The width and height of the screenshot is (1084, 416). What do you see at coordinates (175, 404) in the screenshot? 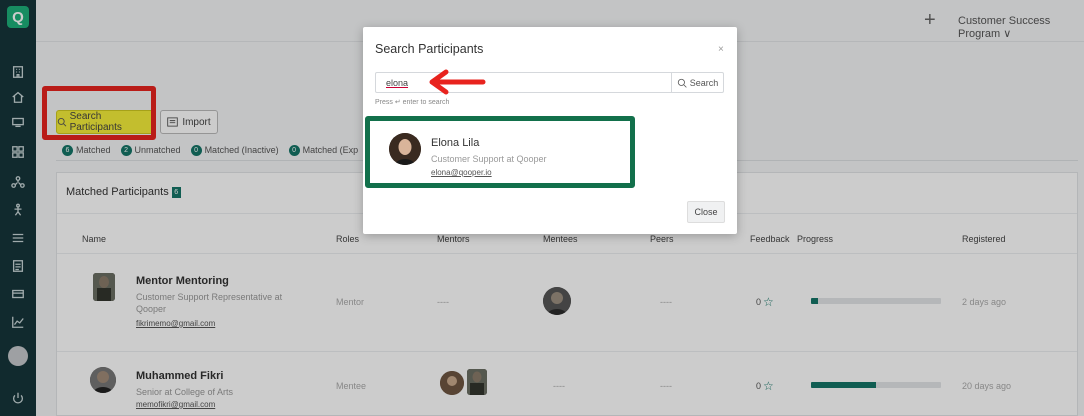
I see `participant-email: memofikri@gmail.com` at bounding box center [175, 404].